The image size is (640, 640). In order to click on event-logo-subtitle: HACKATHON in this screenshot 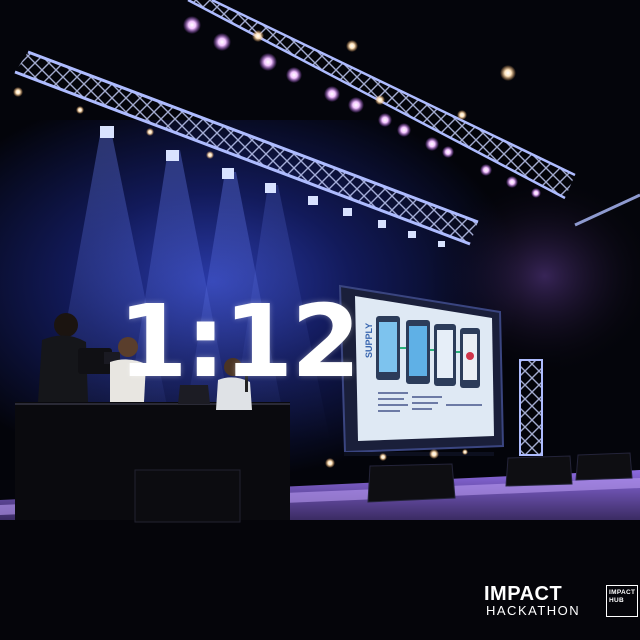, I will do `click(533, 610)`.